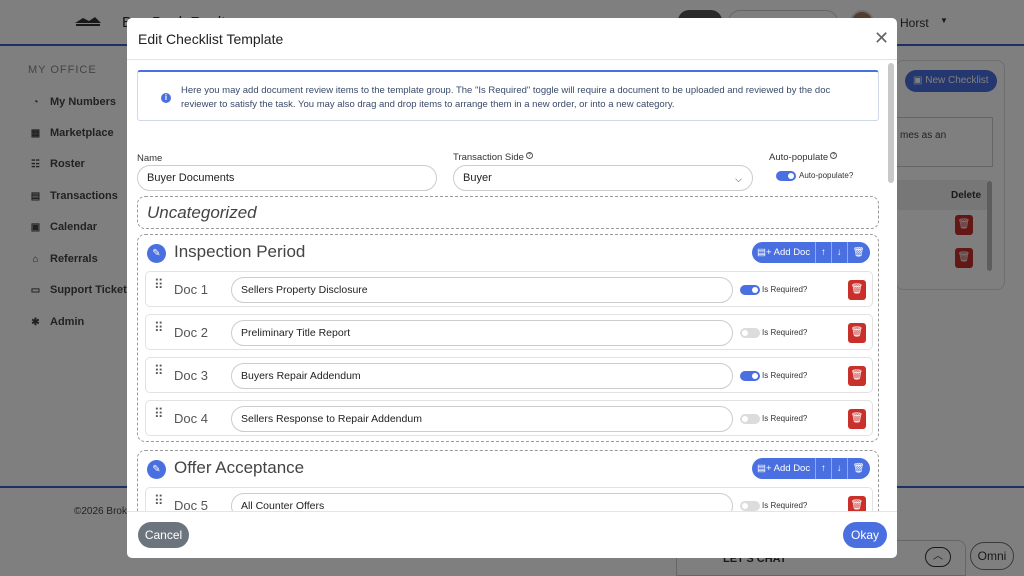 The image size is (1024, 576). I want to click on modal-title: Edit Checklist Template, so click(211, 39).